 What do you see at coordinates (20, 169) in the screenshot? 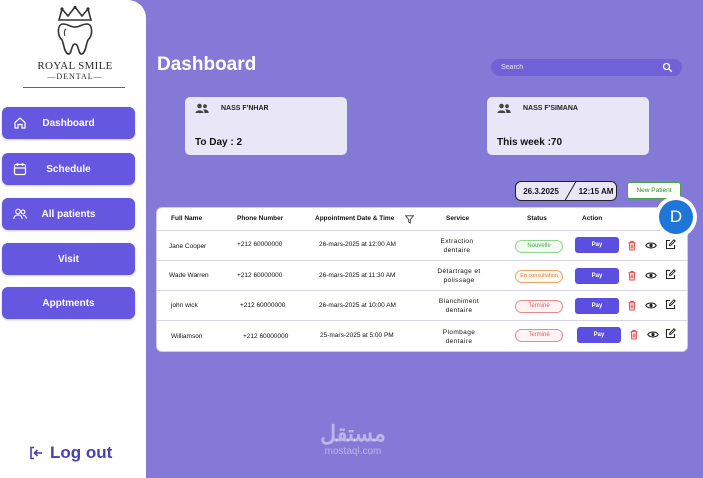
I see `calendar-icon` at bounding box center [20, 169].